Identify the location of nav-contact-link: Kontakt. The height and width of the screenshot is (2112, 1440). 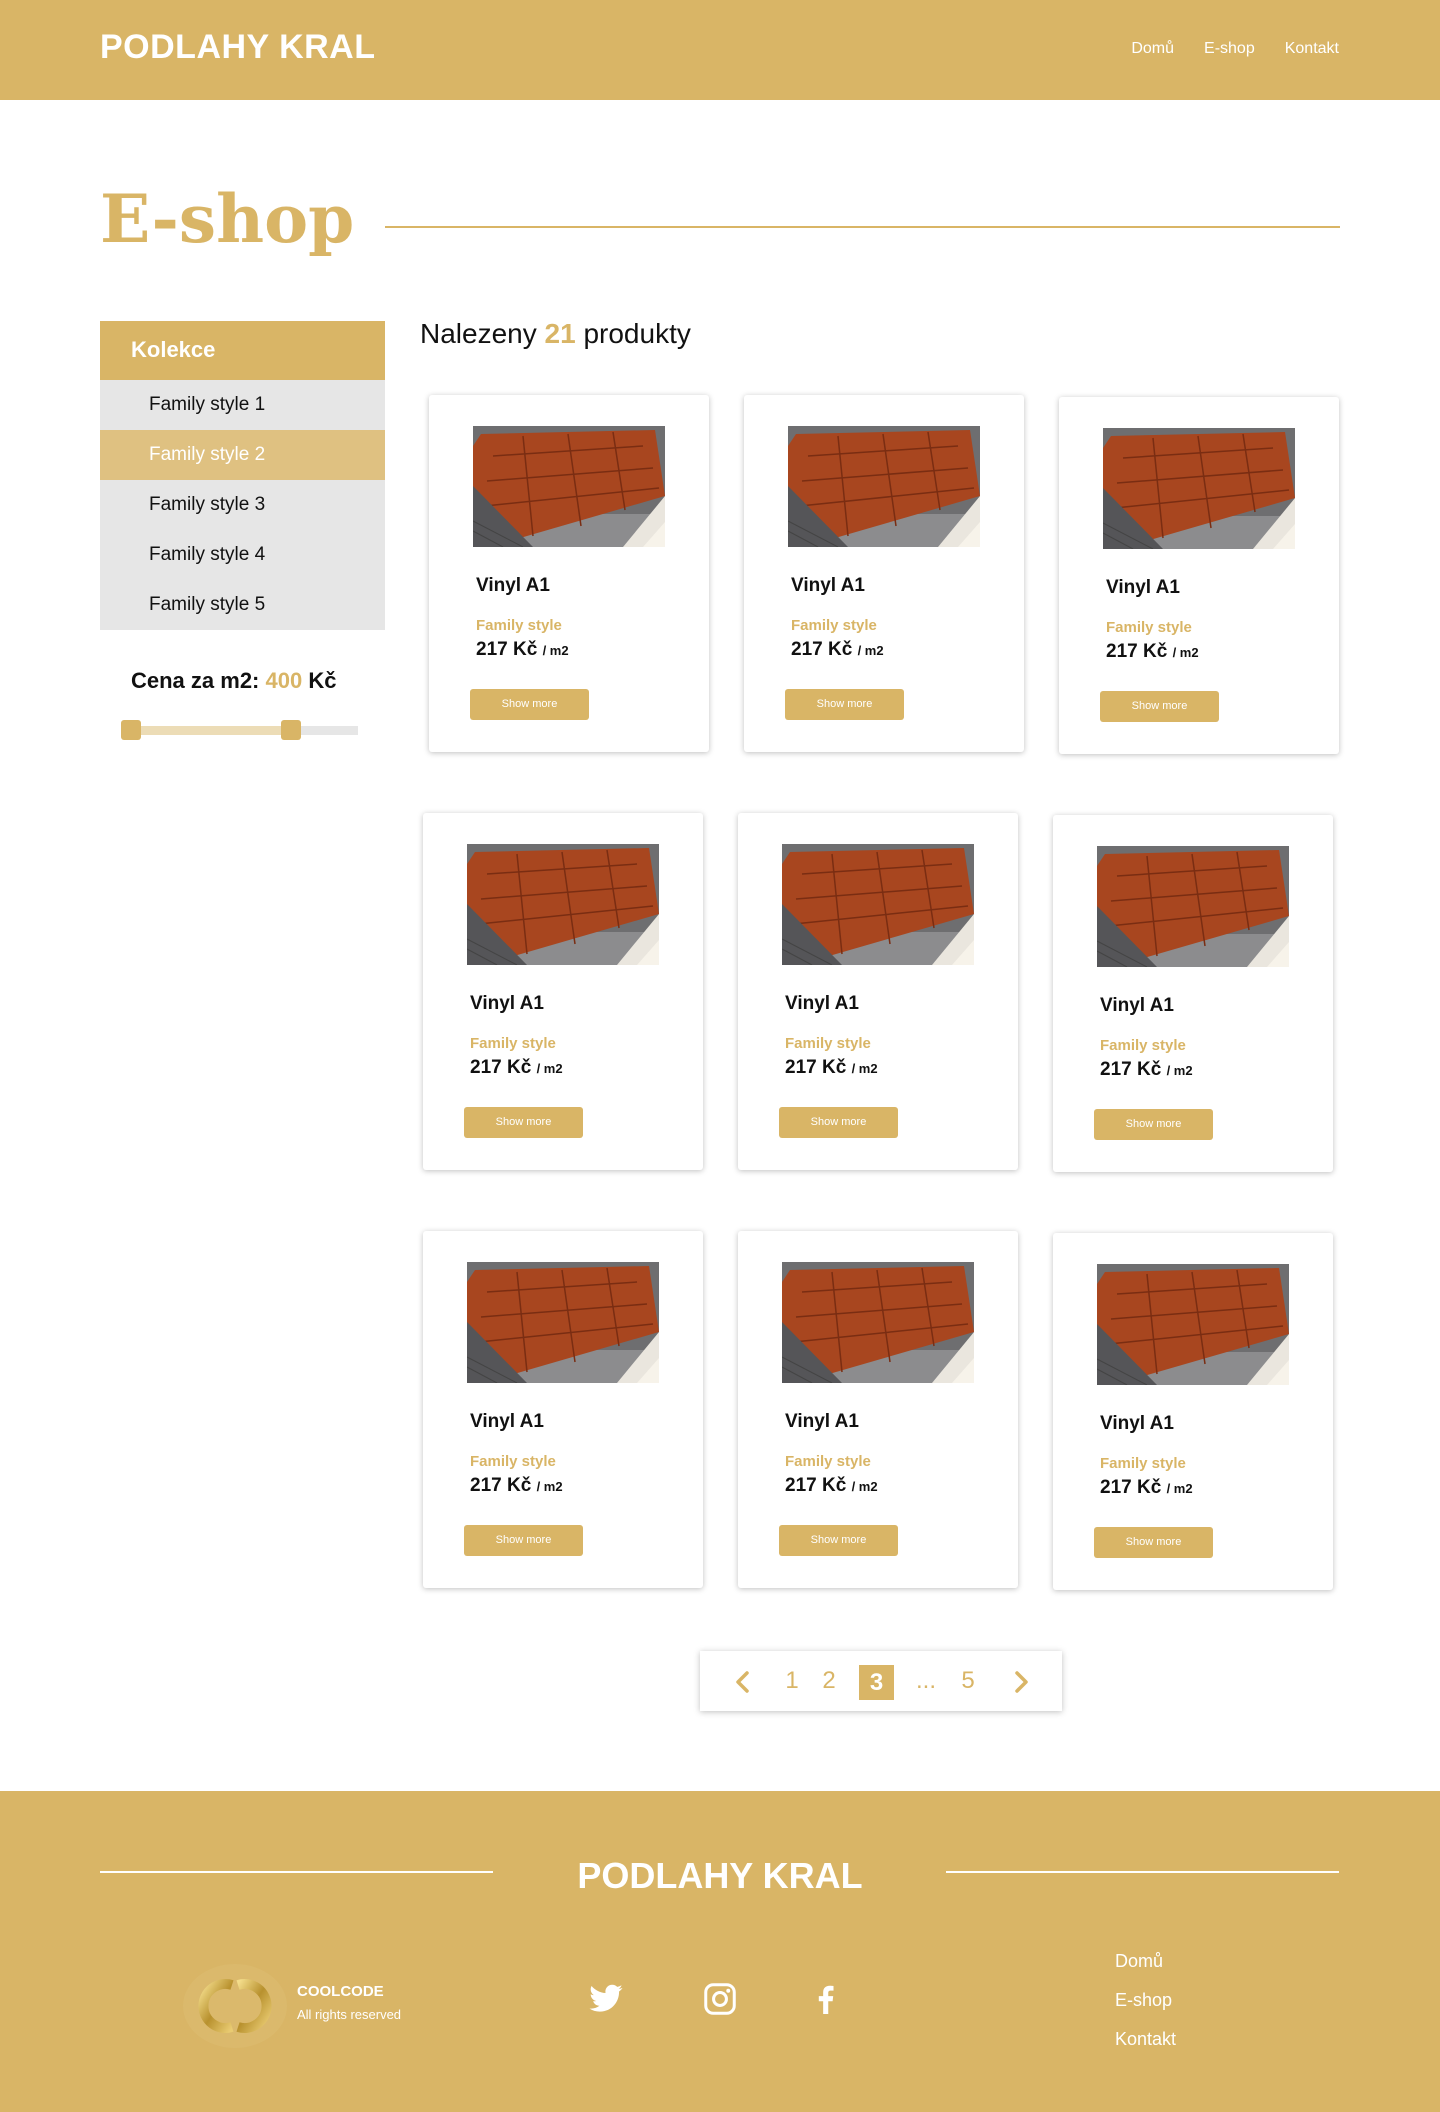
(1312, 49).